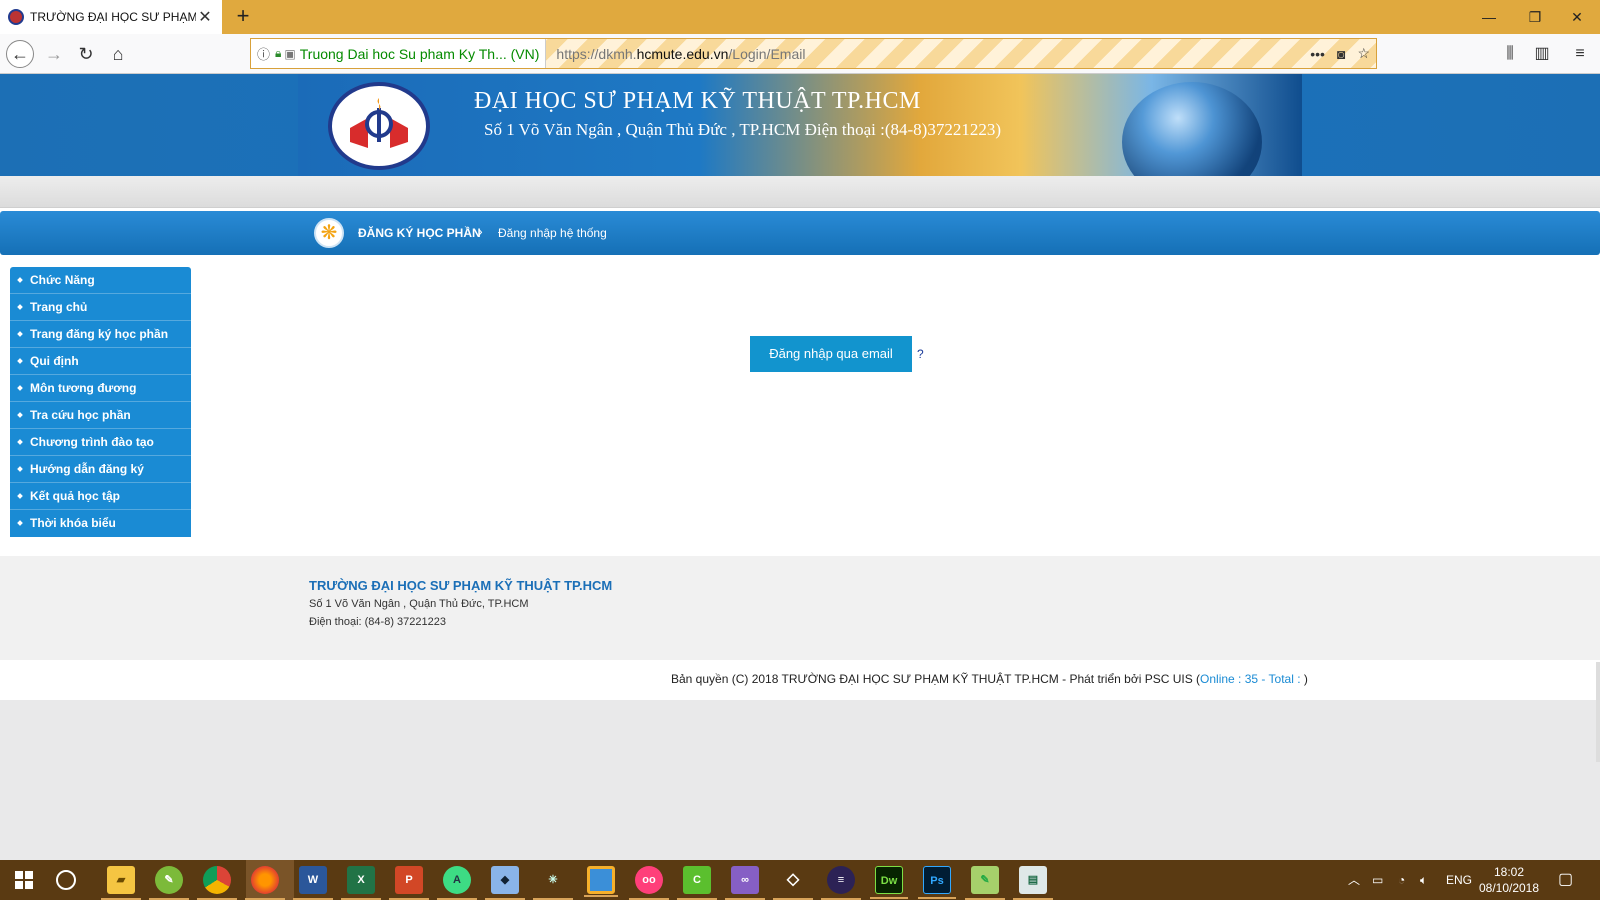 This screenshot has height=900, width=1600. I want to click on network-tool-icon: ✳, so click(553, 883).